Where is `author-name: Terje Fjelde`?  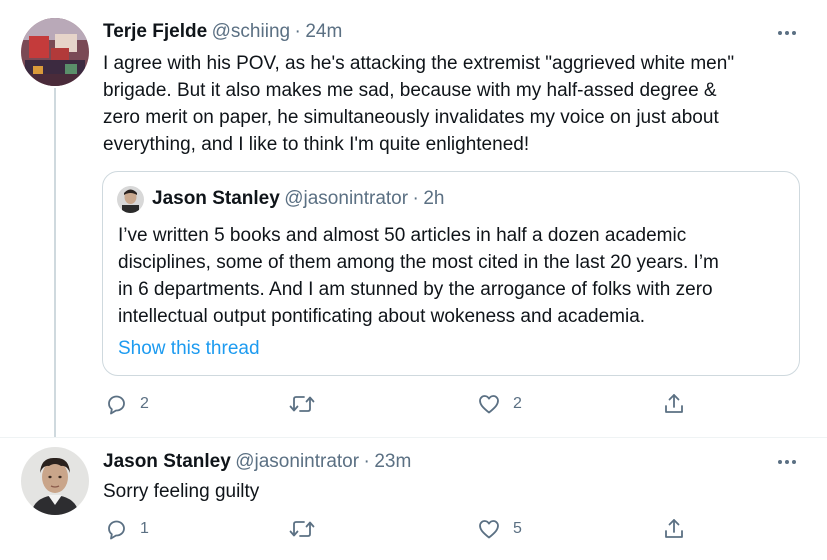 author-name: Terje Fjelde is located at coordinates (155, 31).